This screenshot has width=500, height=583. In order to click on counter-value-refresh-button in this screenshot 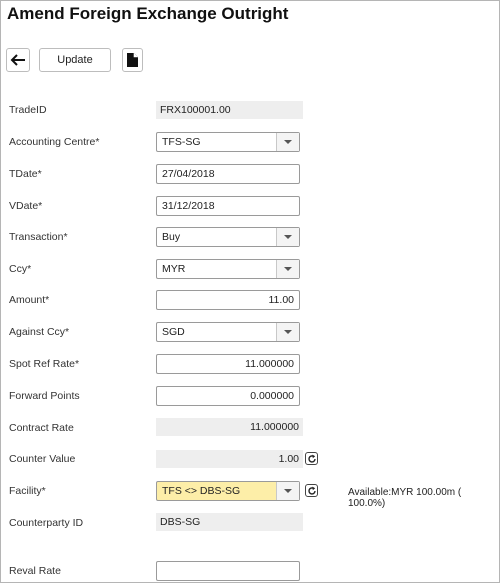, I will do `click(311, 458)`.